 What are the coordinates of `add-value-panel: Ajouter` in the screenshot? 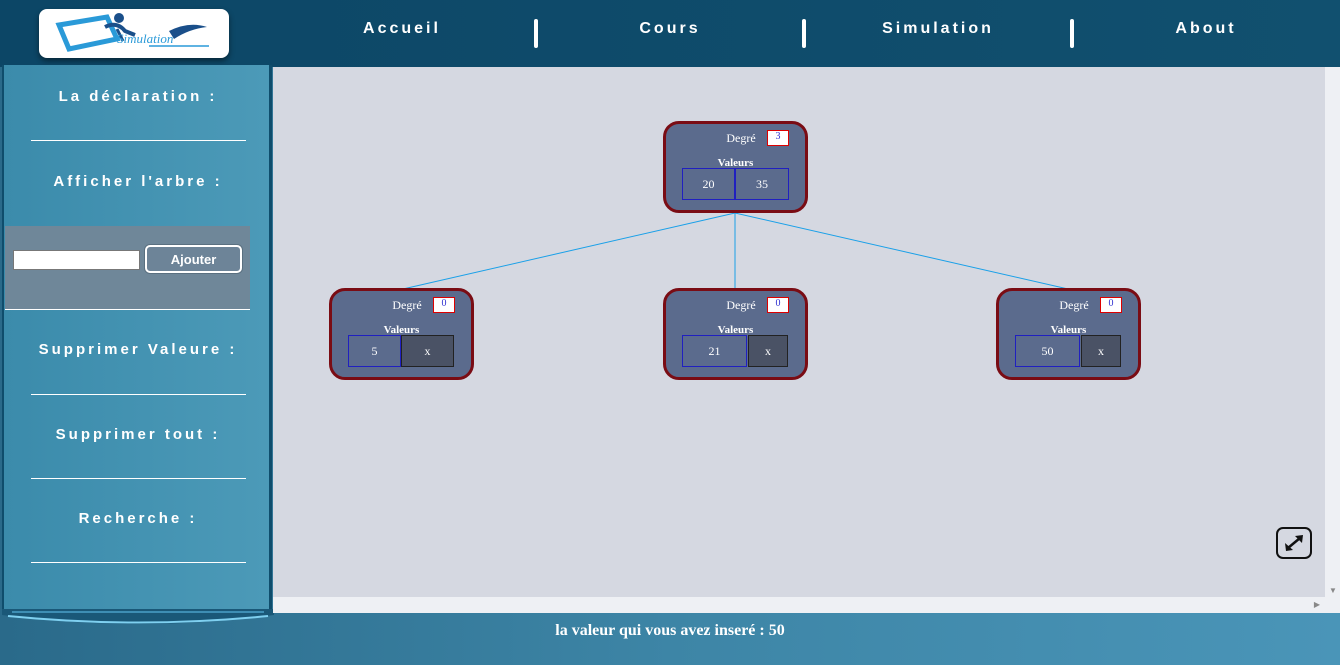 It's located at (127, 267).